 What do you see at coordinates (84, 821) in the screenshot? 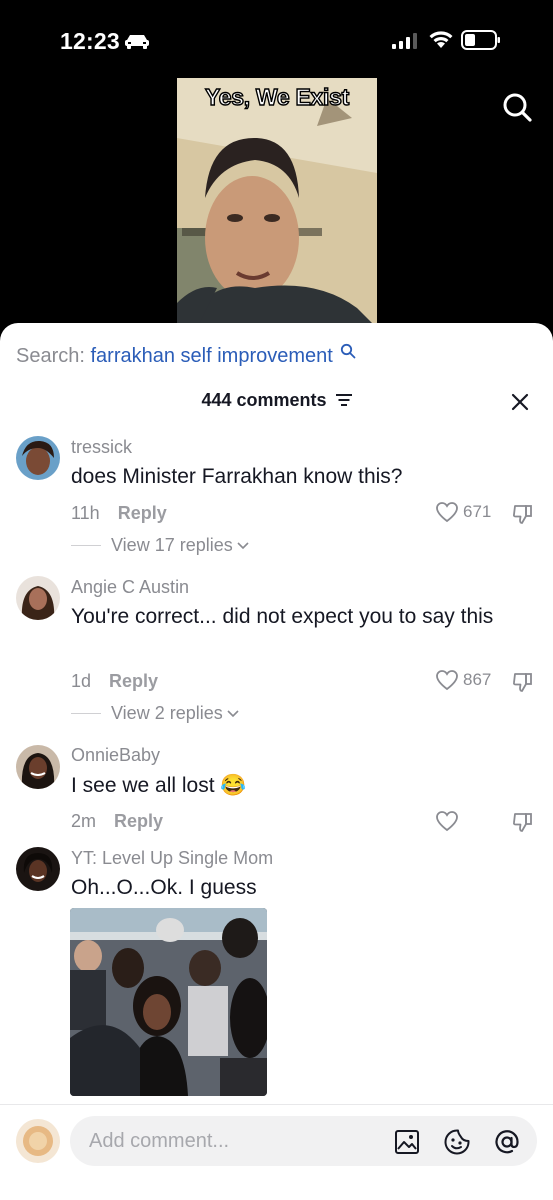
I see `comment-time: 2m` at bounding box center [84, 821].